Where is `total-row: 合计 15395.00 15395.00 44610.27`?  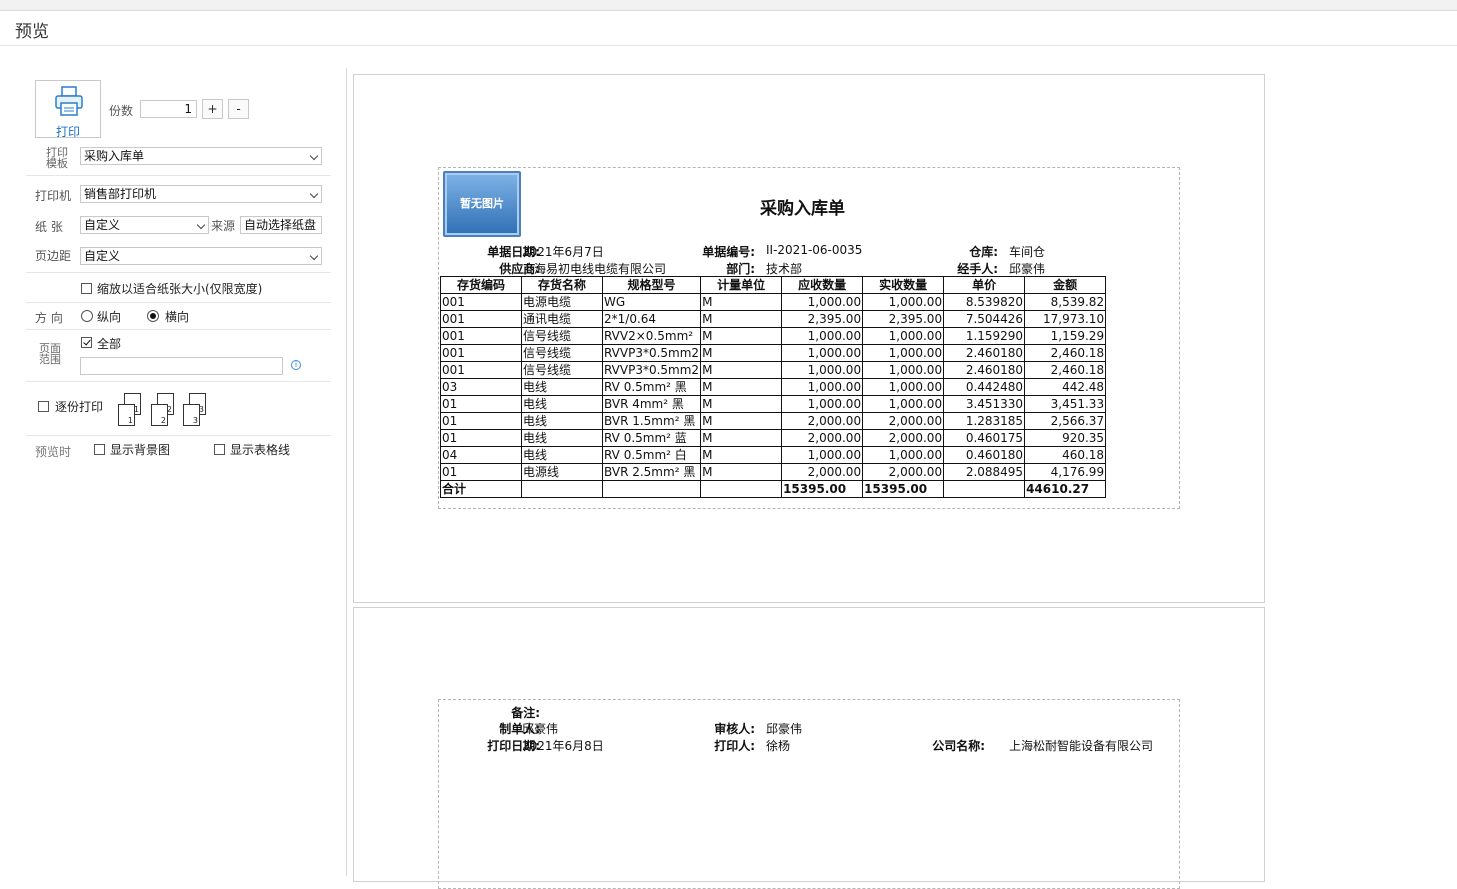 total-row: 合计 15395.00 15395.00 44610.27 is located at coordinates (773, 489).